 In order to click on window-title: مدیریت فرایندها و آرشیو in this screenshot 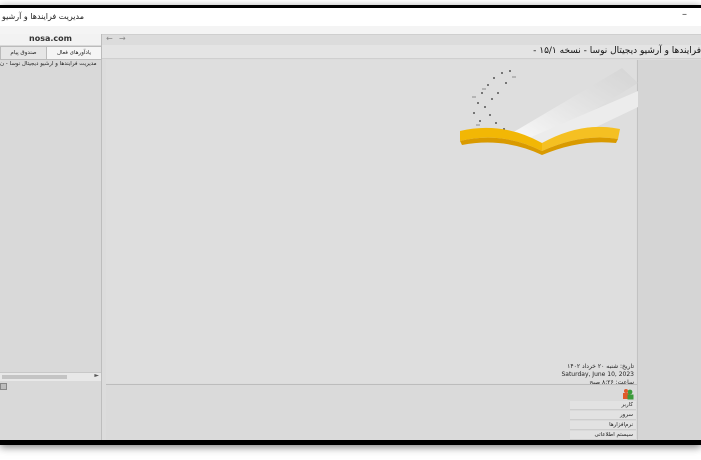, I will do `click(43, 16)`.